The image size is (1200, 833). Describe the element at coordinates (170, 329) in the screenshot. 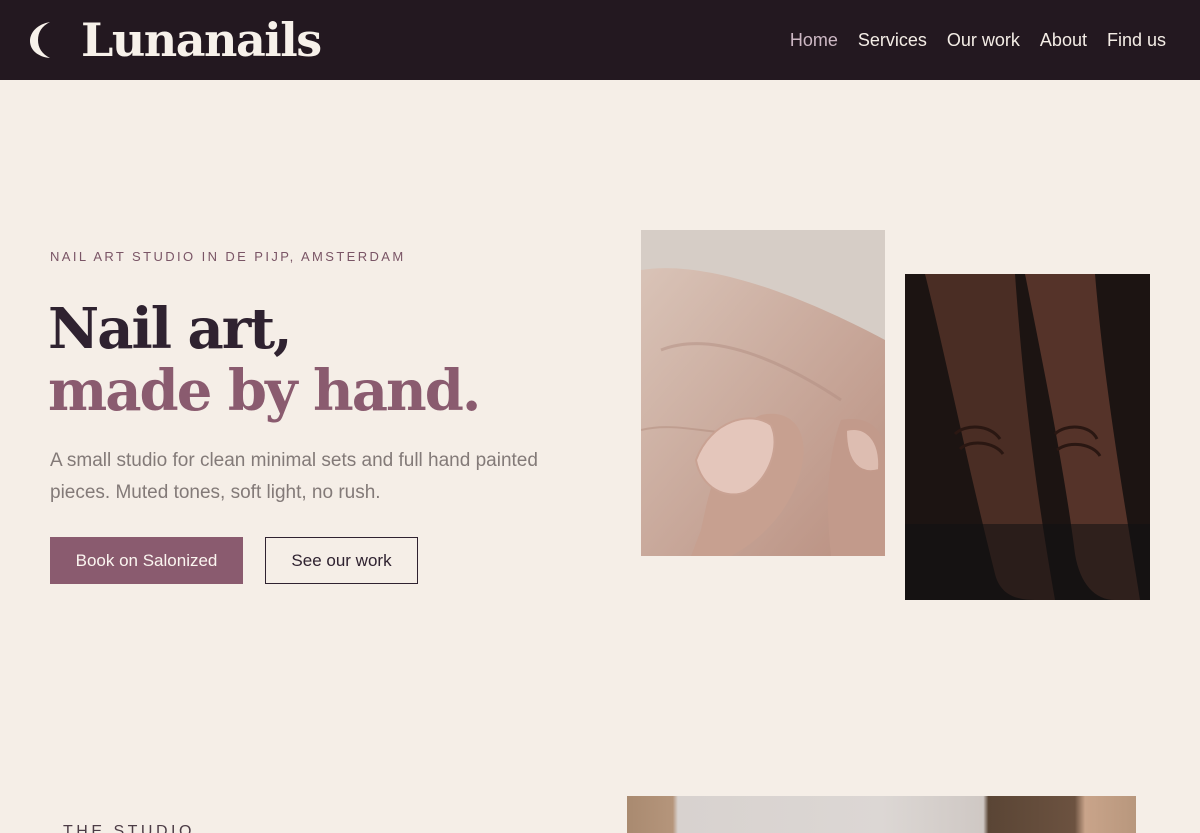

I see `hero-headline-line-1: Nail art,` at that location.